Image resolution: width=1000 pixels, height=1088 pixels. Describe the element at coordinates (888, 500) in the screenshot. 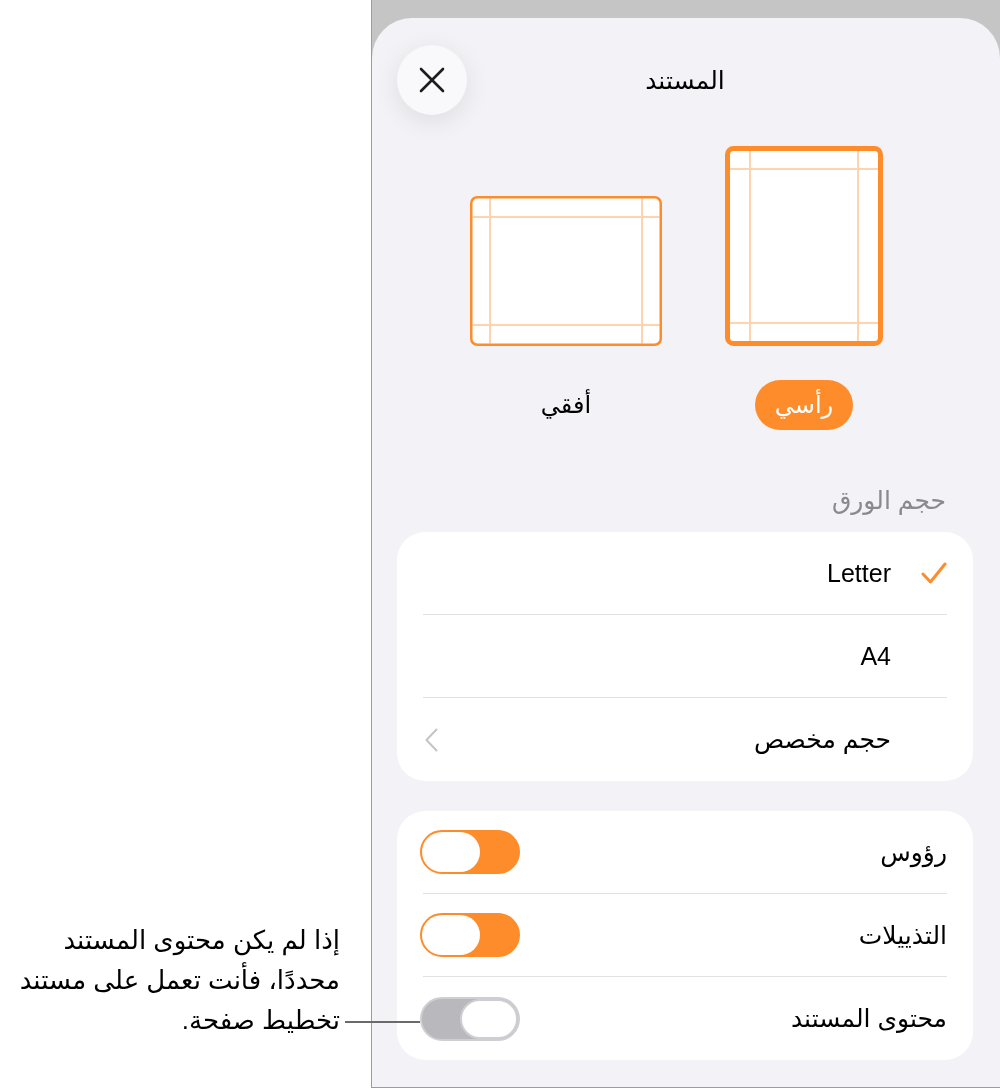

I see `section-header: حجم الورق` at that location.